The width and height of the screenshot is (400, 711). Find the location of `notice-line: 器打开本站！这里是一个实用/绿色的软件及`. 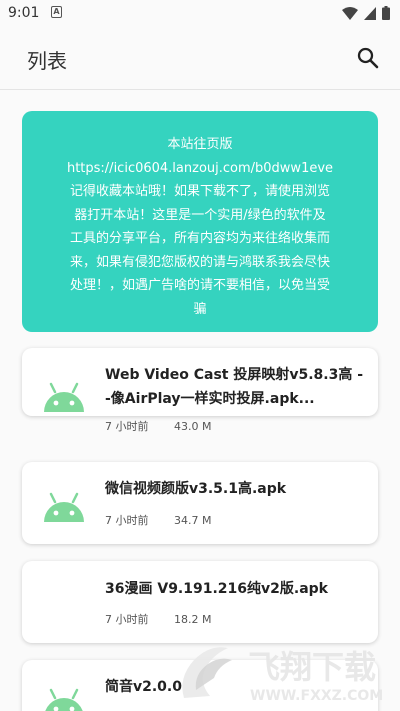

notice-line: 器打开本站！这里是一个实用/绿色的软件及 is located at coordinates (200, 215).